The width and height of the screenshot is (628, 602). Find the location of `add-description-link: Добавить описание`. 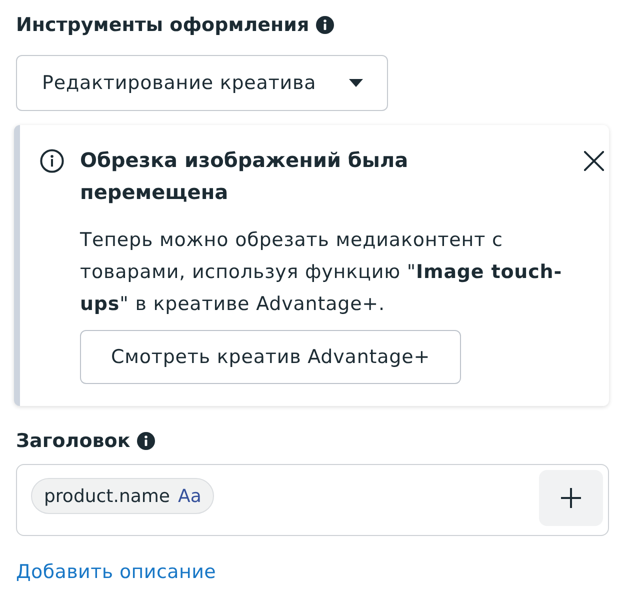

add-description-link: Добавить описание is located at coordinates (116, 572).